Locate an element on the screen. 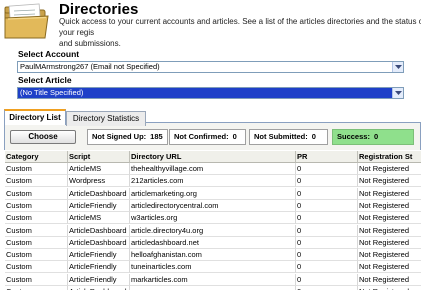  column-header-pr: PR is located at coordinates (327, 157).